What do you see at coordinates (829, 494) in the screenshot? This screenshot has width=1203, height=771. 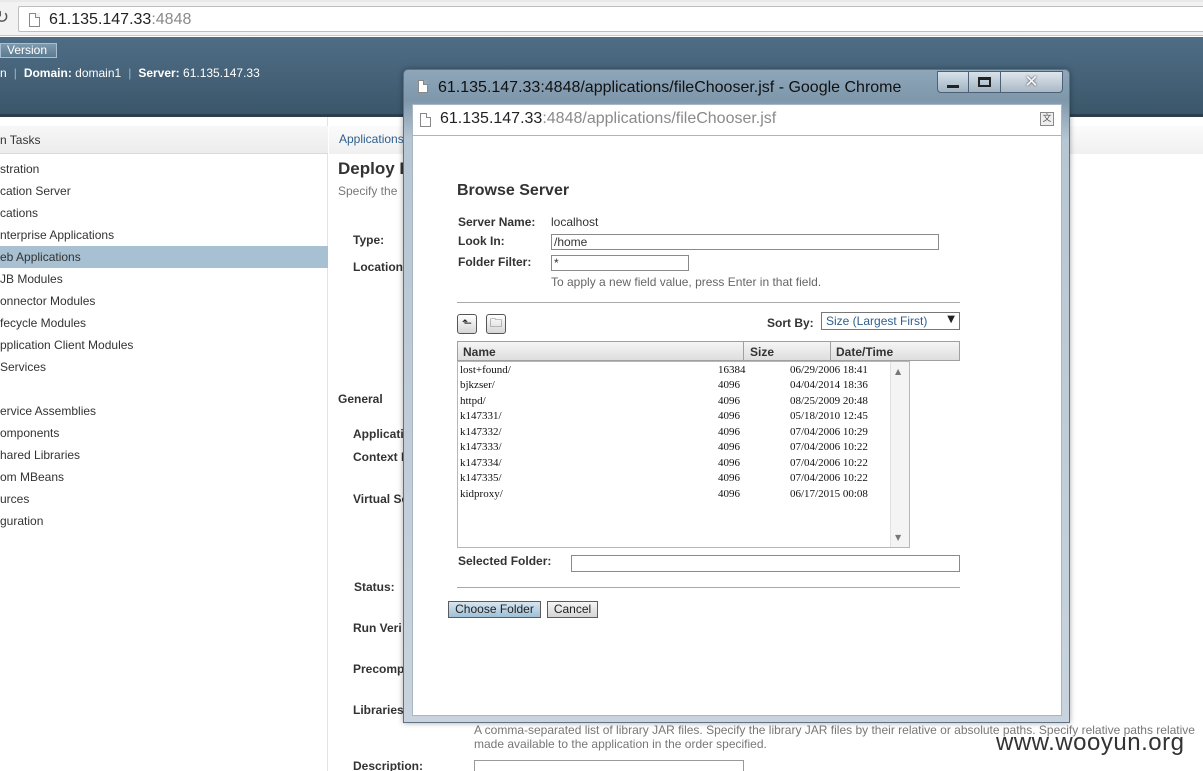 I see `file-date: 06/17/2015 00:08` at bounding box center [829, 494].